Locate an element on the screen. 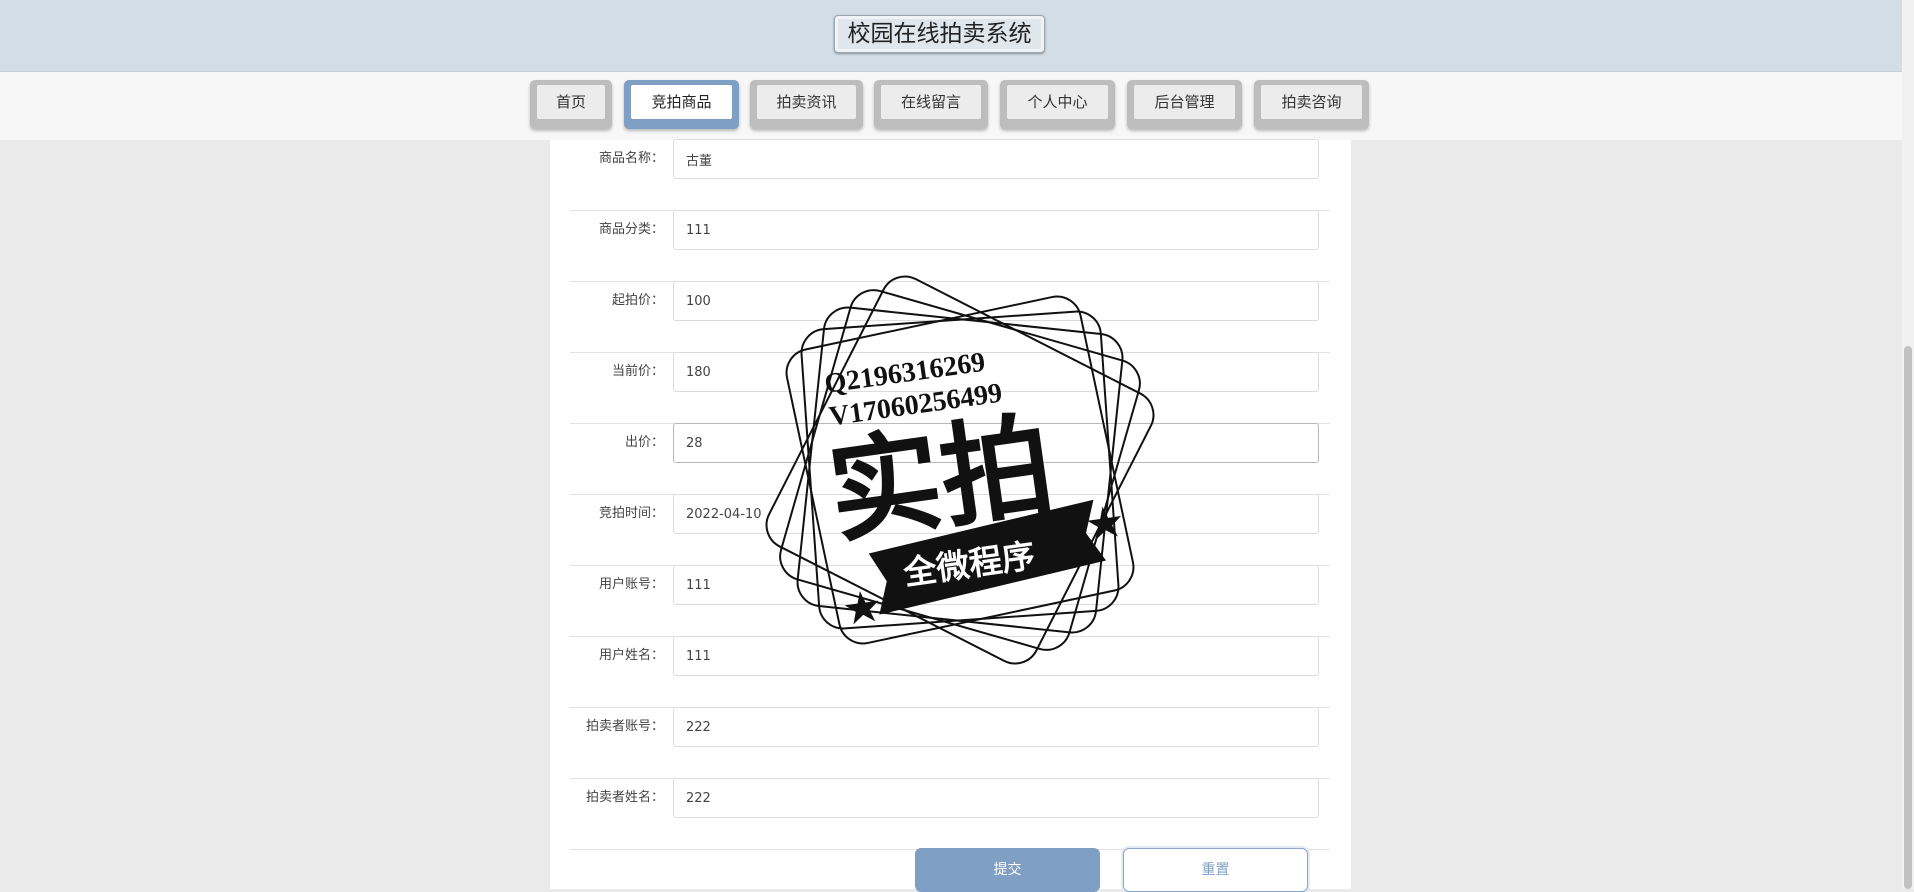 The width and height of the screenshot is (1914, 892). form-row-product-name: 商品名称： is located at coordinates (950, 175).